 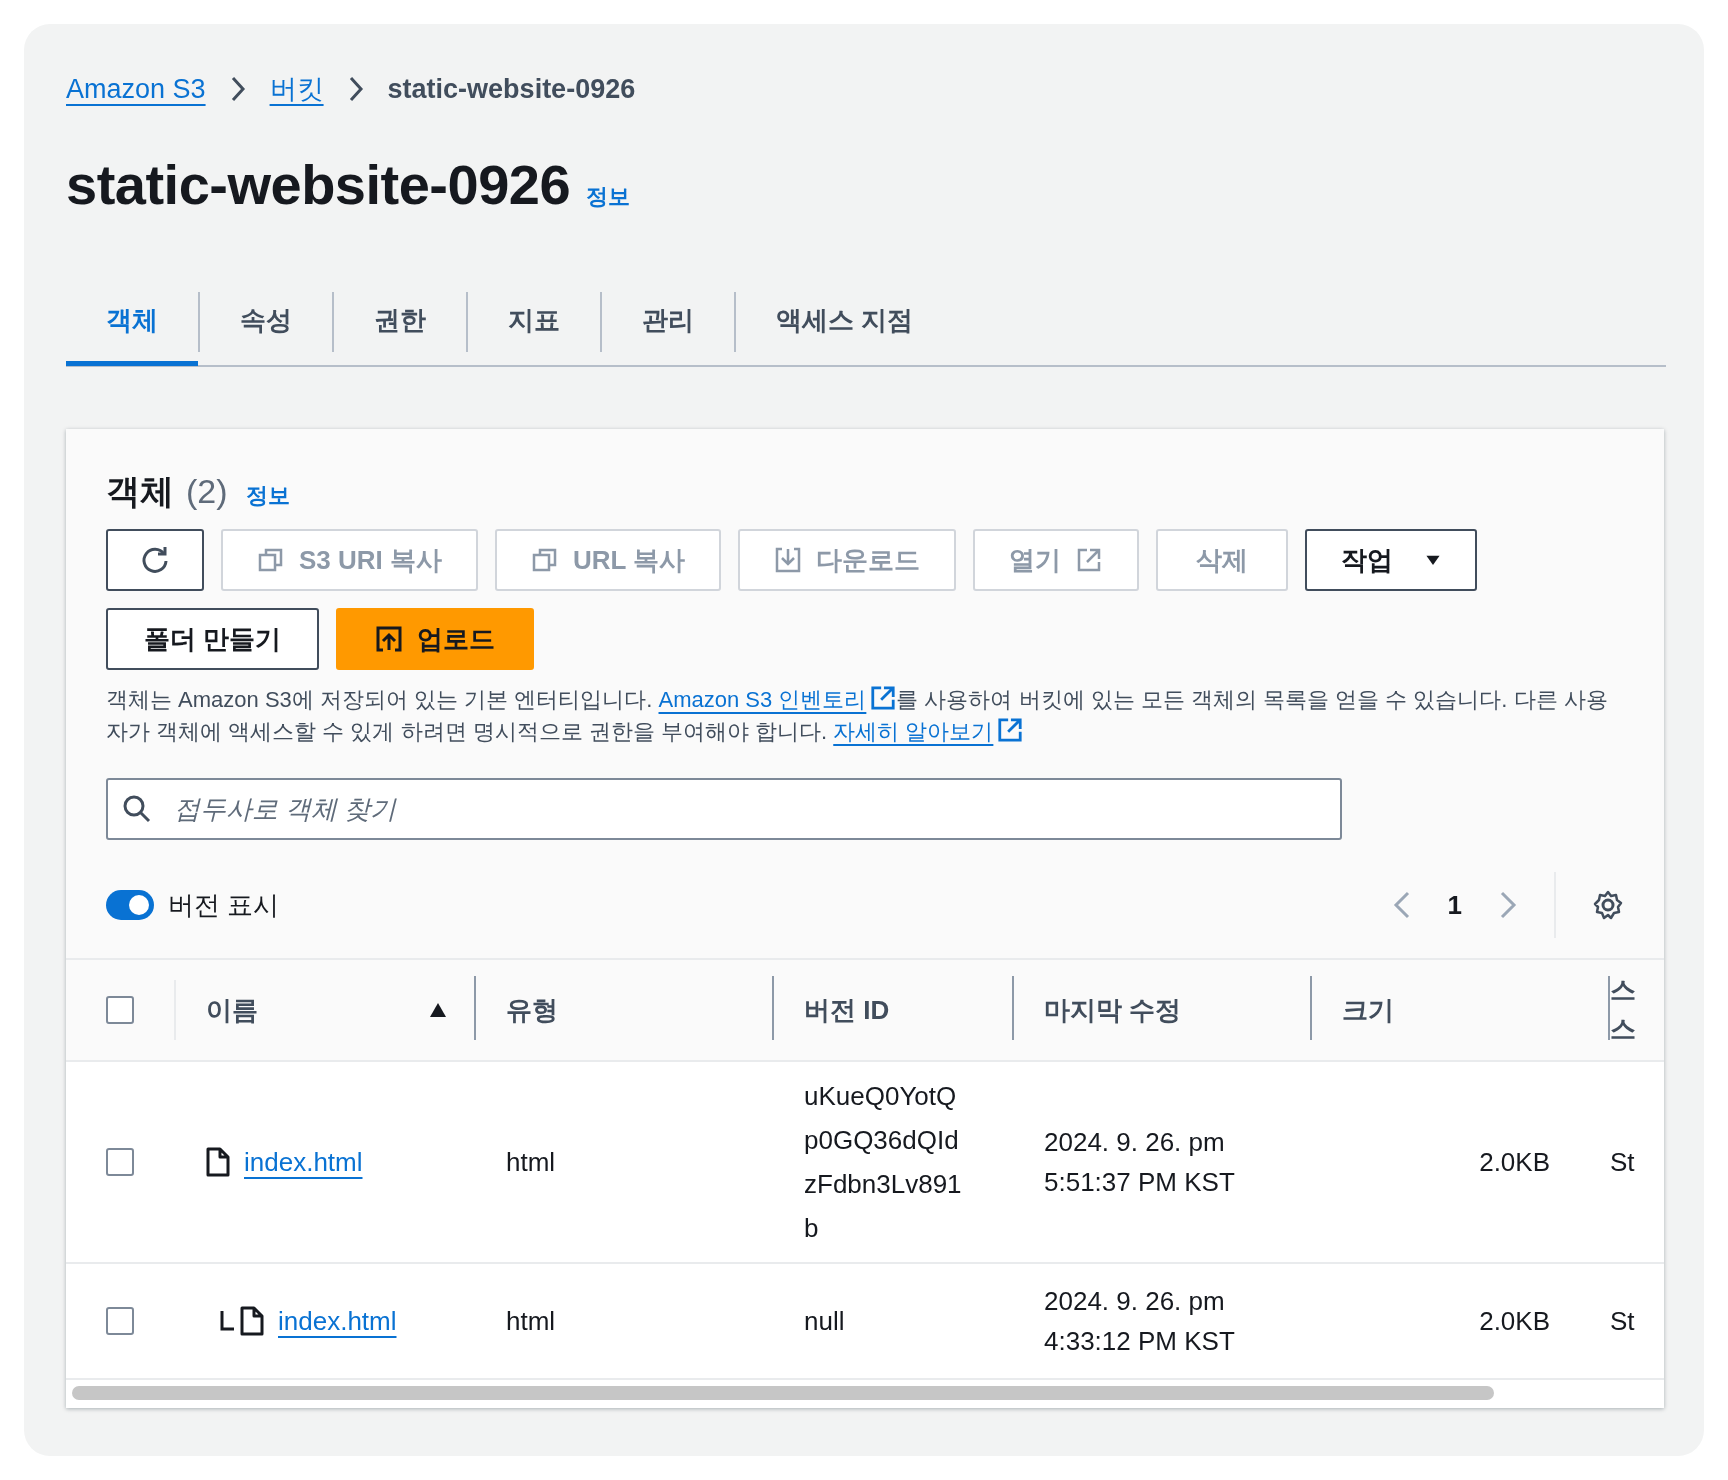 I want to click on breadcrumb-link: 버킷, so click(x=296, y=89).